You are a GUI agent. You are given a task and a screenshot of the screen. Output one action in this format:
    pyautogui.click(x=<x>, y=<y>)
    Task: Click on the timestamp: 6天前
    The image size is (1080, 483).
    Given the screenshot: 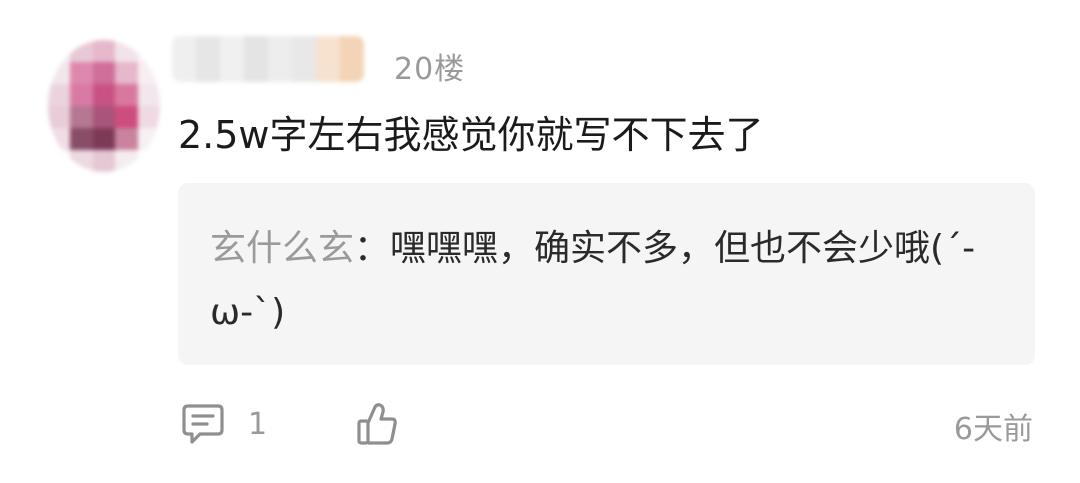 What is the action you would take?
    pyautogui.click(x=993, y=429)
    